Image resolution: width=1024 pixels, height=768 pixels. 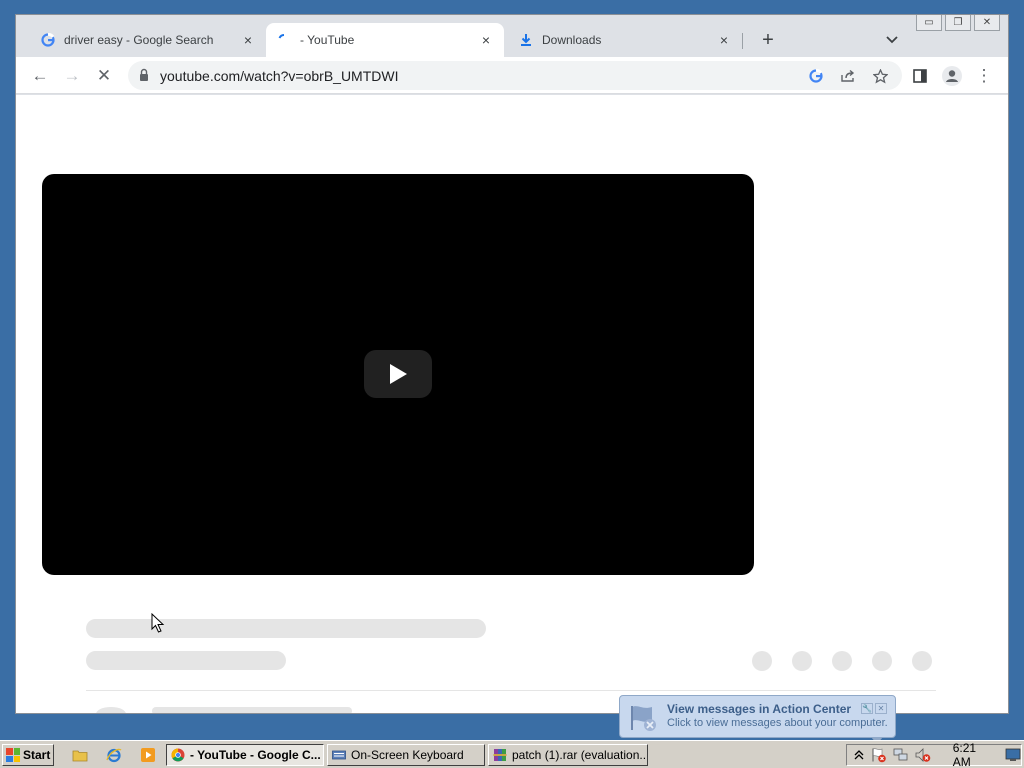 I want to click on chevron-down-icon, so click(x=892, y=40).